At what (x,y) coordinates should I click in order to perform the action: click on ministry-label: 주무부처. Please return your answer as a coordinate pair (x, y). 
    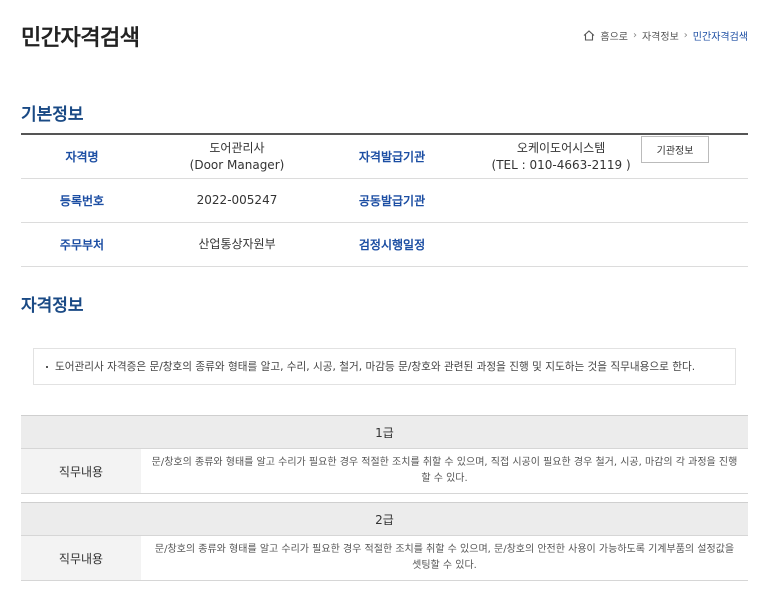
    Looking at the image, I should click on (82, 245).